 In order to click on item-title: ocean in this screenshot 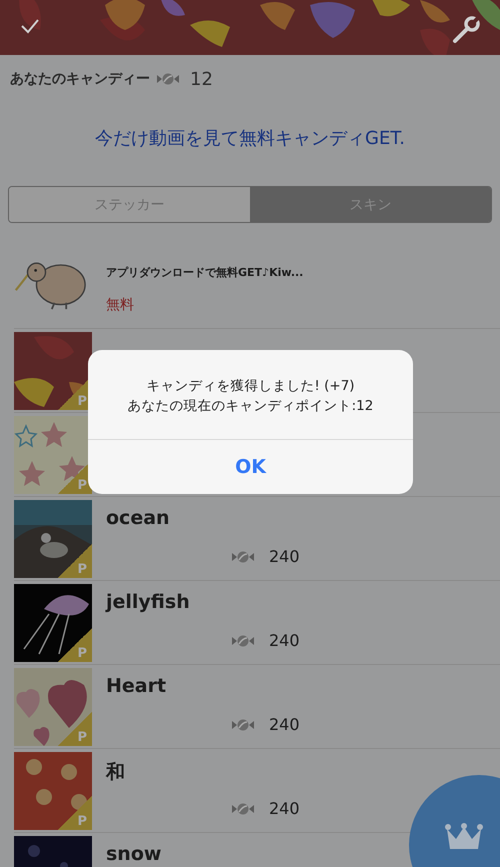, I will do `click(138, 518)`.